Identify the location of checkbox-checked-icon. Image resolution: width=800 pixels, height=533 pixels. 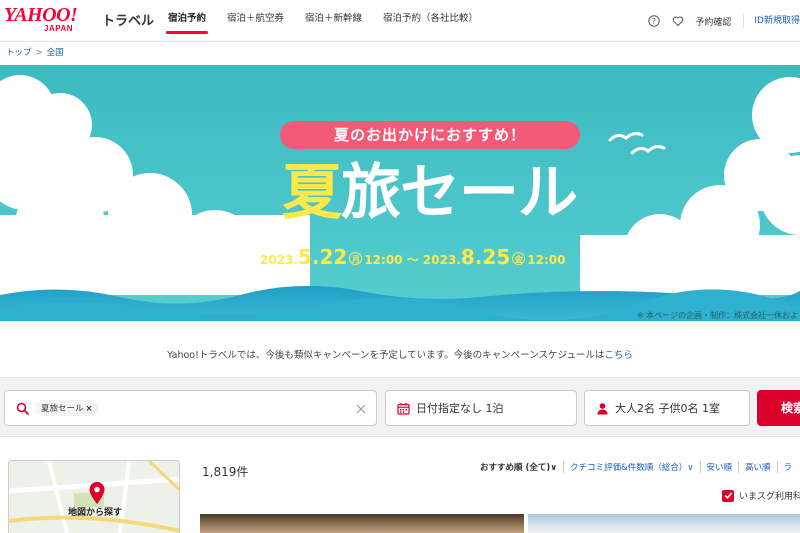
(728, 495).